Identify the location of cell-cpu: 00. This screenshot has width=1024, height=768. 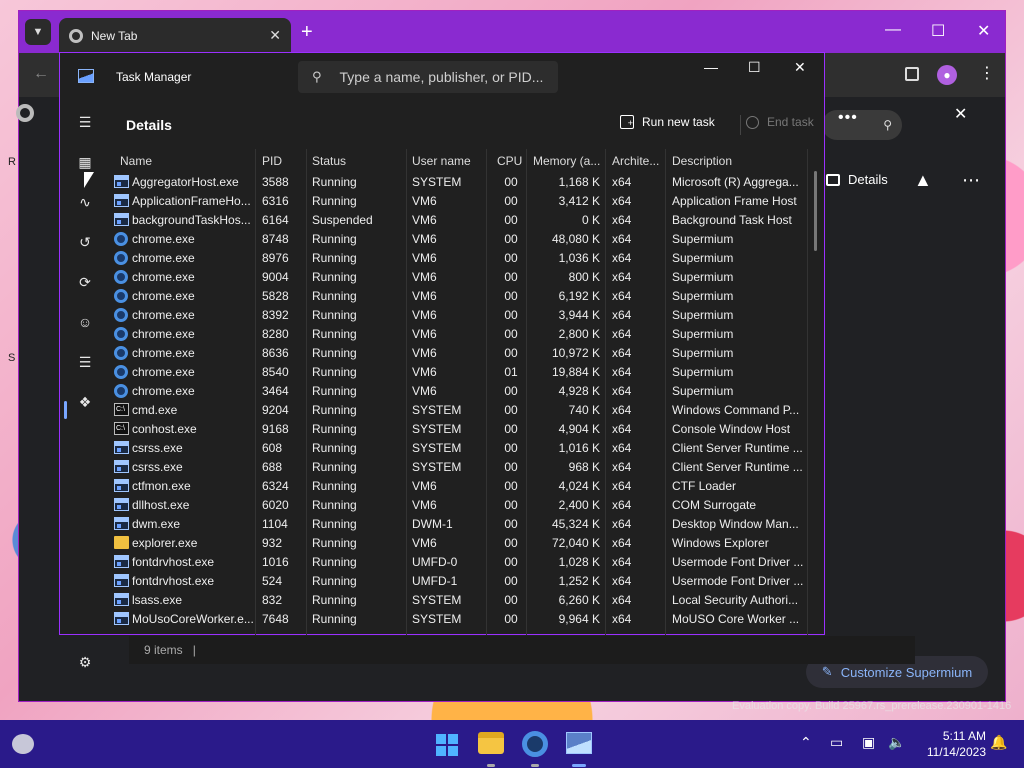
(511, 277).